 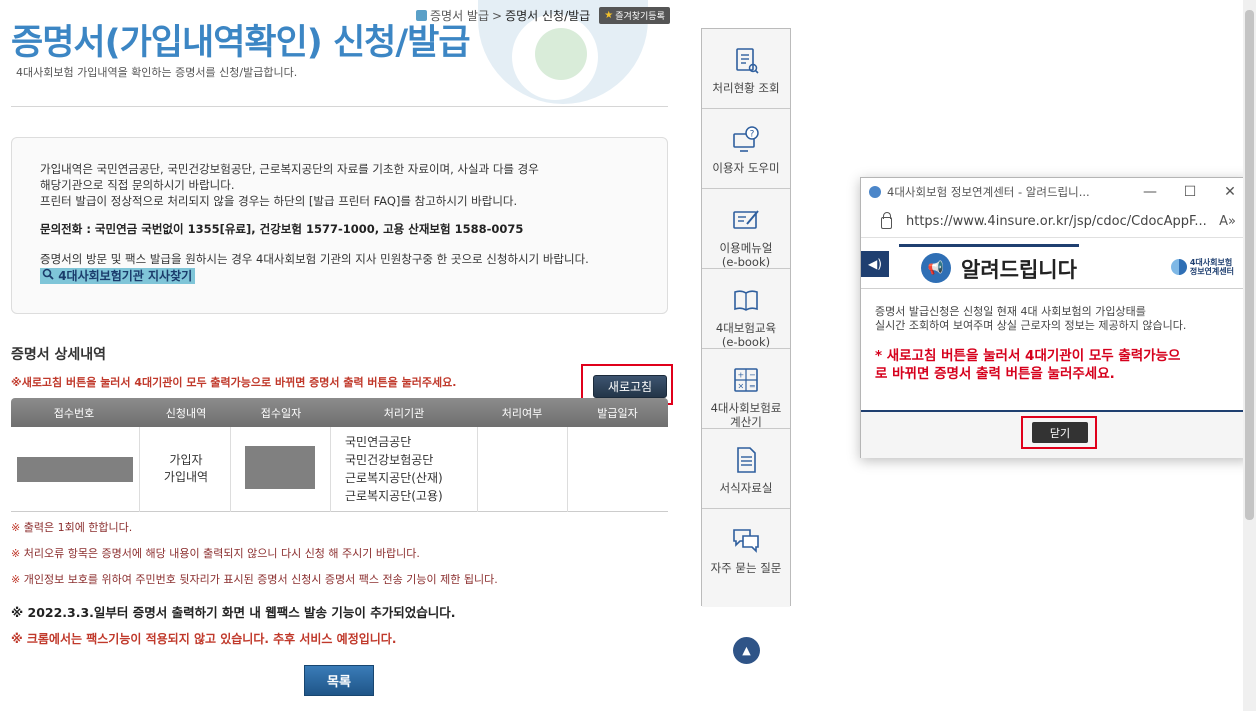 I want to click on agency-name: 국민건강보험공단, so click(x=389, y=460).